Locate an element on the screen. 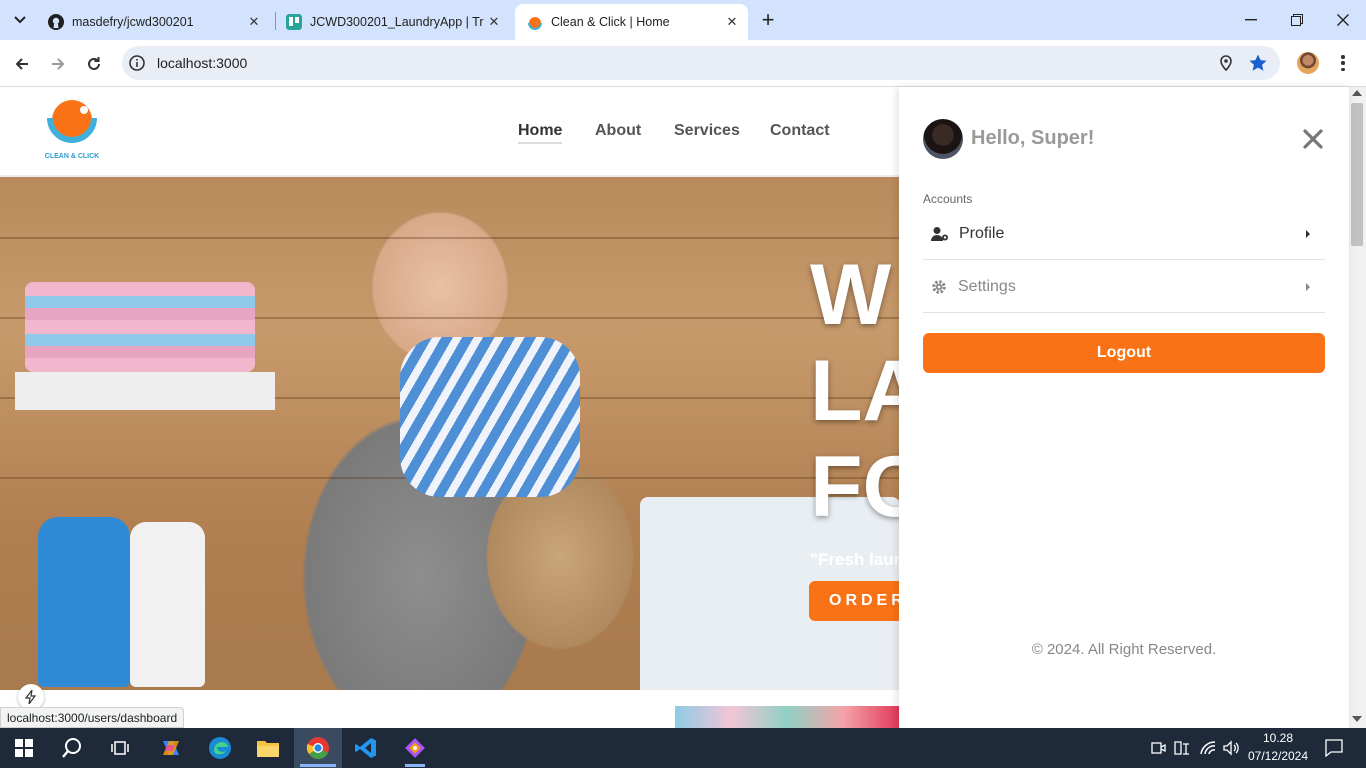 The image size is (1366, 768). menu-item-profile: Profile is located at coordinates (1124, 234).